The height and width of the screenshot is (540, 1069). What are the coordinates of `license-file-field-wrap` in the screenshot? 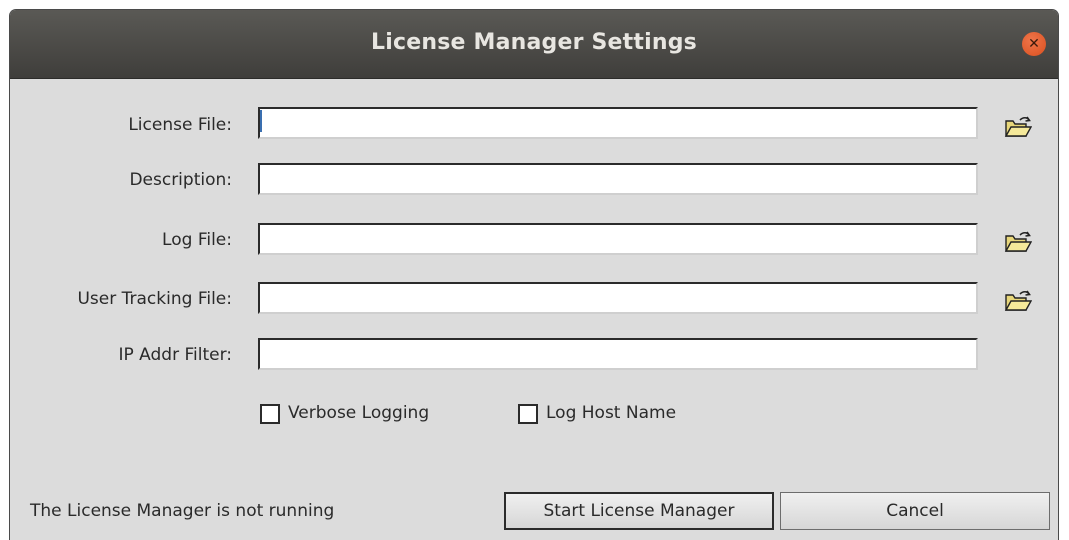 It's located at (618, 123).